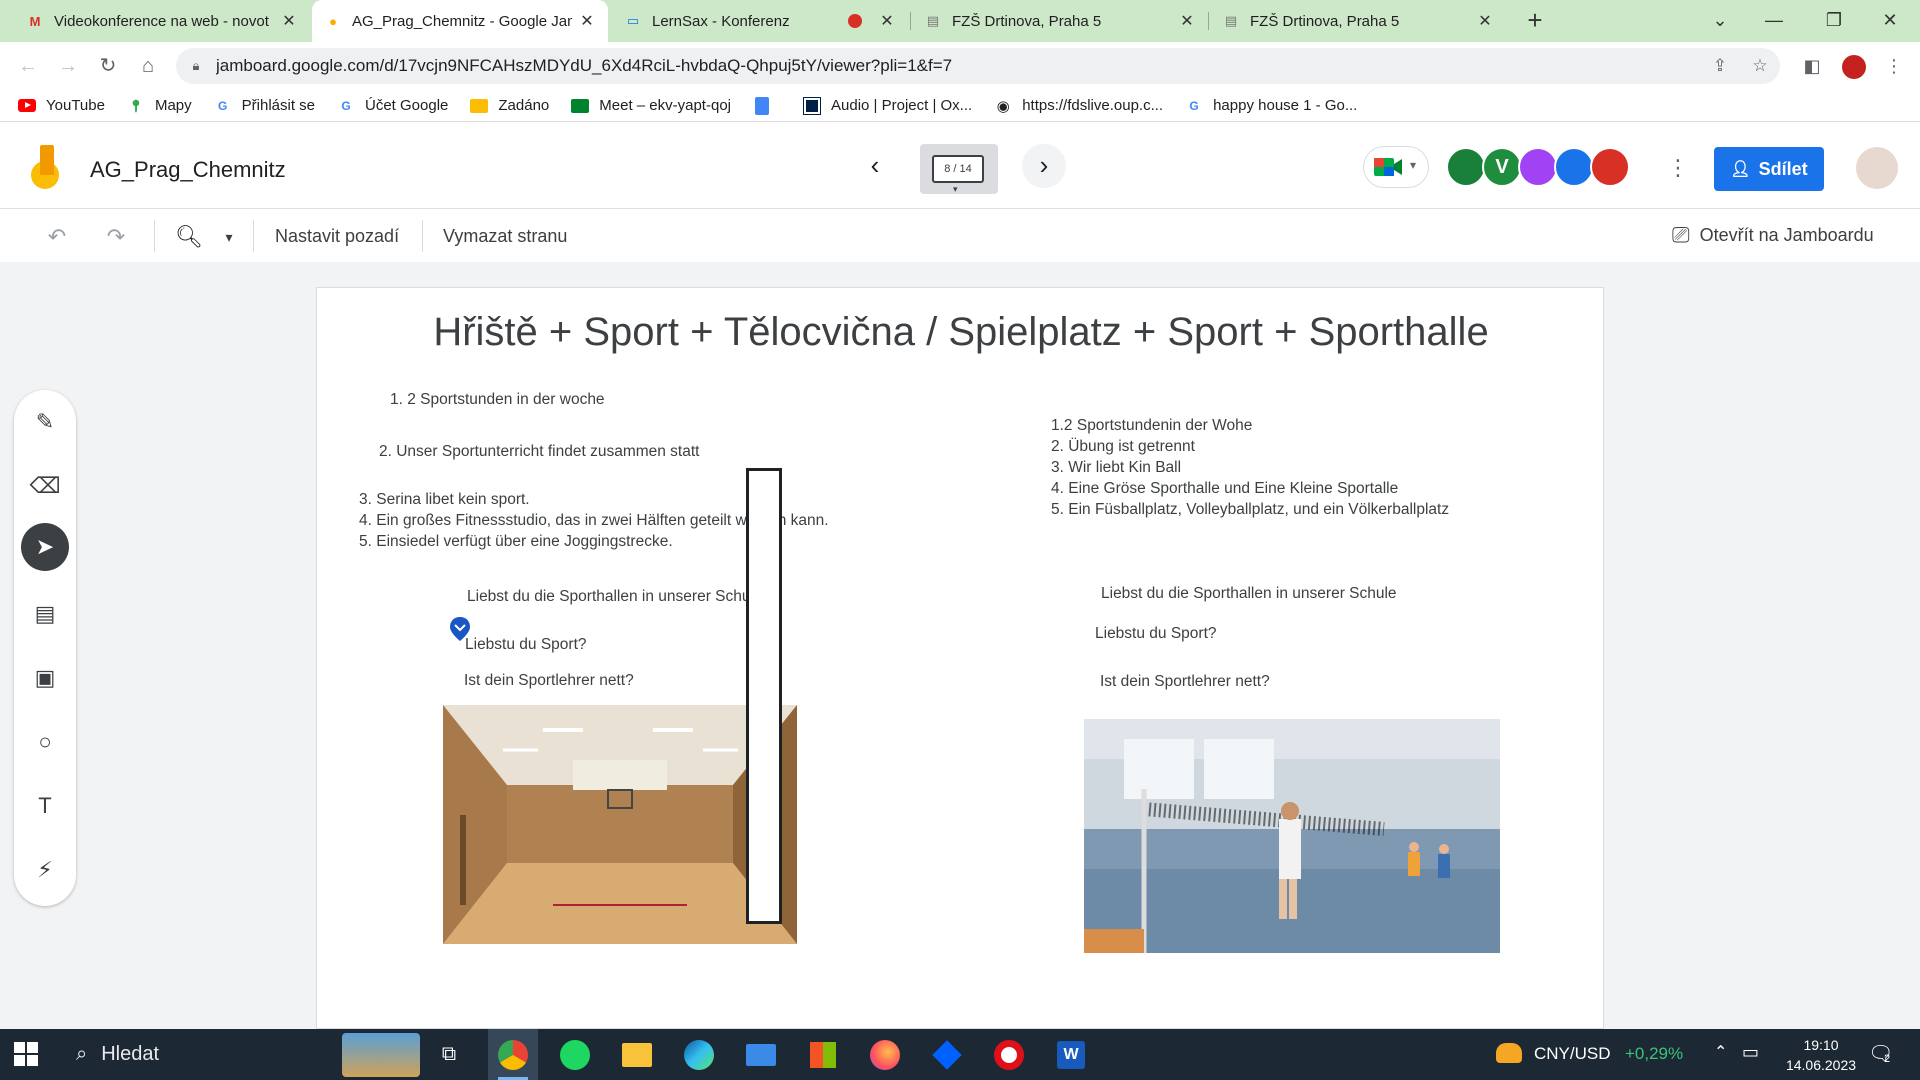 The width and height of the screenshot is (1920, 1080). I want to click on circle-shape-icon: ○, so click(45, 742).